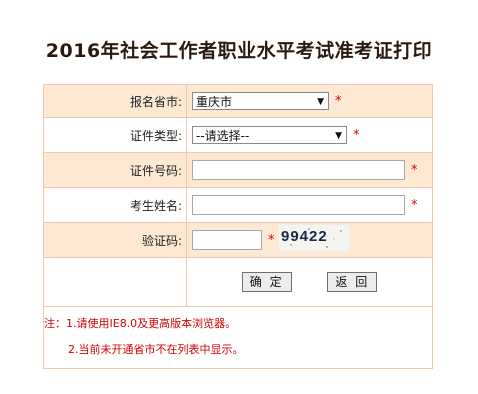 This screenshot has height=394, width=478. What do you see at coordinates (140, 323) in the screenshot?
I see `note-line-1: 注：1.请使用IE8.0及更高版本浏览器。` at bounding box center [140, 323].